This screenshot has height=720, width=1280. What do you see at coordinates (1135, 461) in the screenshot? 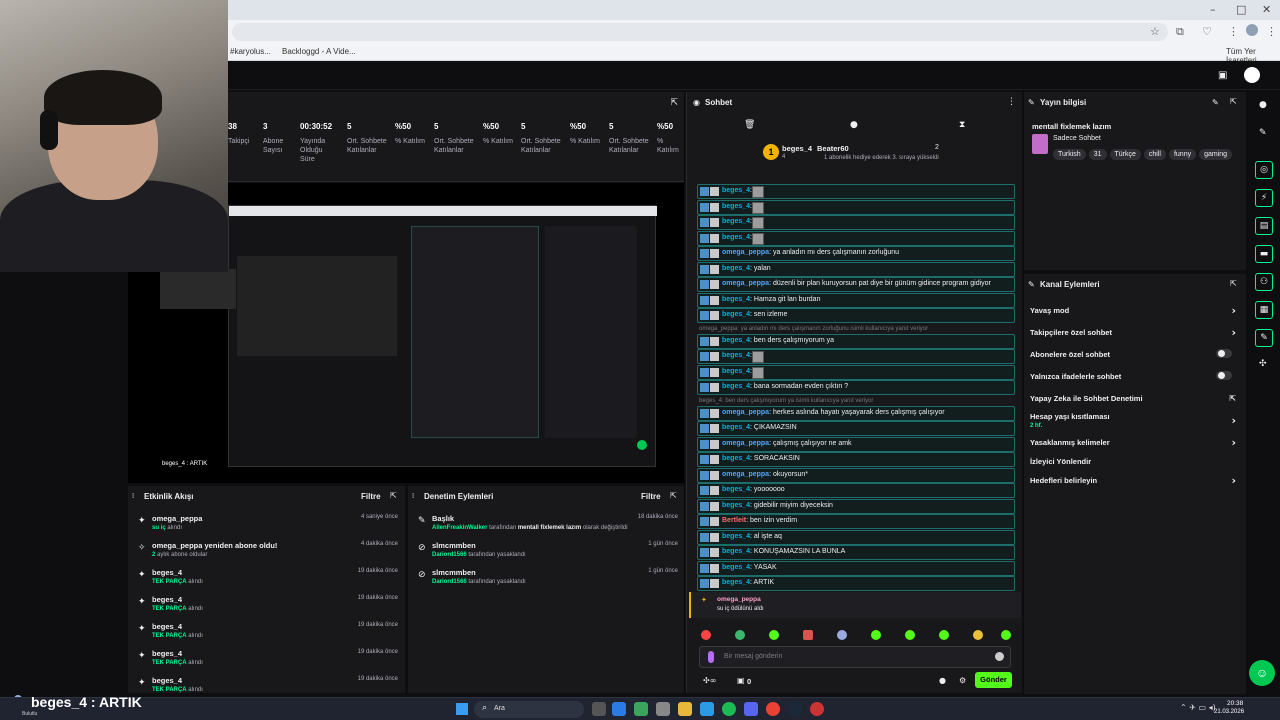
I see `raid-row: İzleyici Yönlendir` at bounding box center [1135, 461].